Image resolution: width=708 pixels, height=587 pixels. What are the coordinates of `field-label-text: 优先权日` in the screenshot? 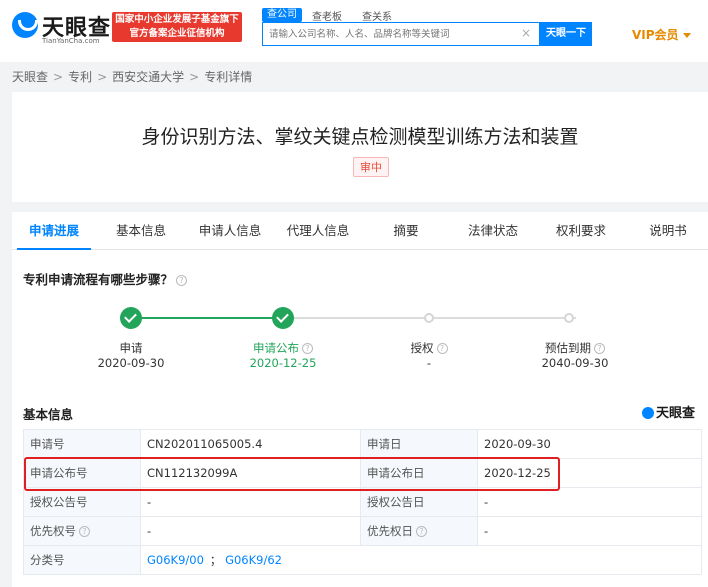 It's located at (390, 531).